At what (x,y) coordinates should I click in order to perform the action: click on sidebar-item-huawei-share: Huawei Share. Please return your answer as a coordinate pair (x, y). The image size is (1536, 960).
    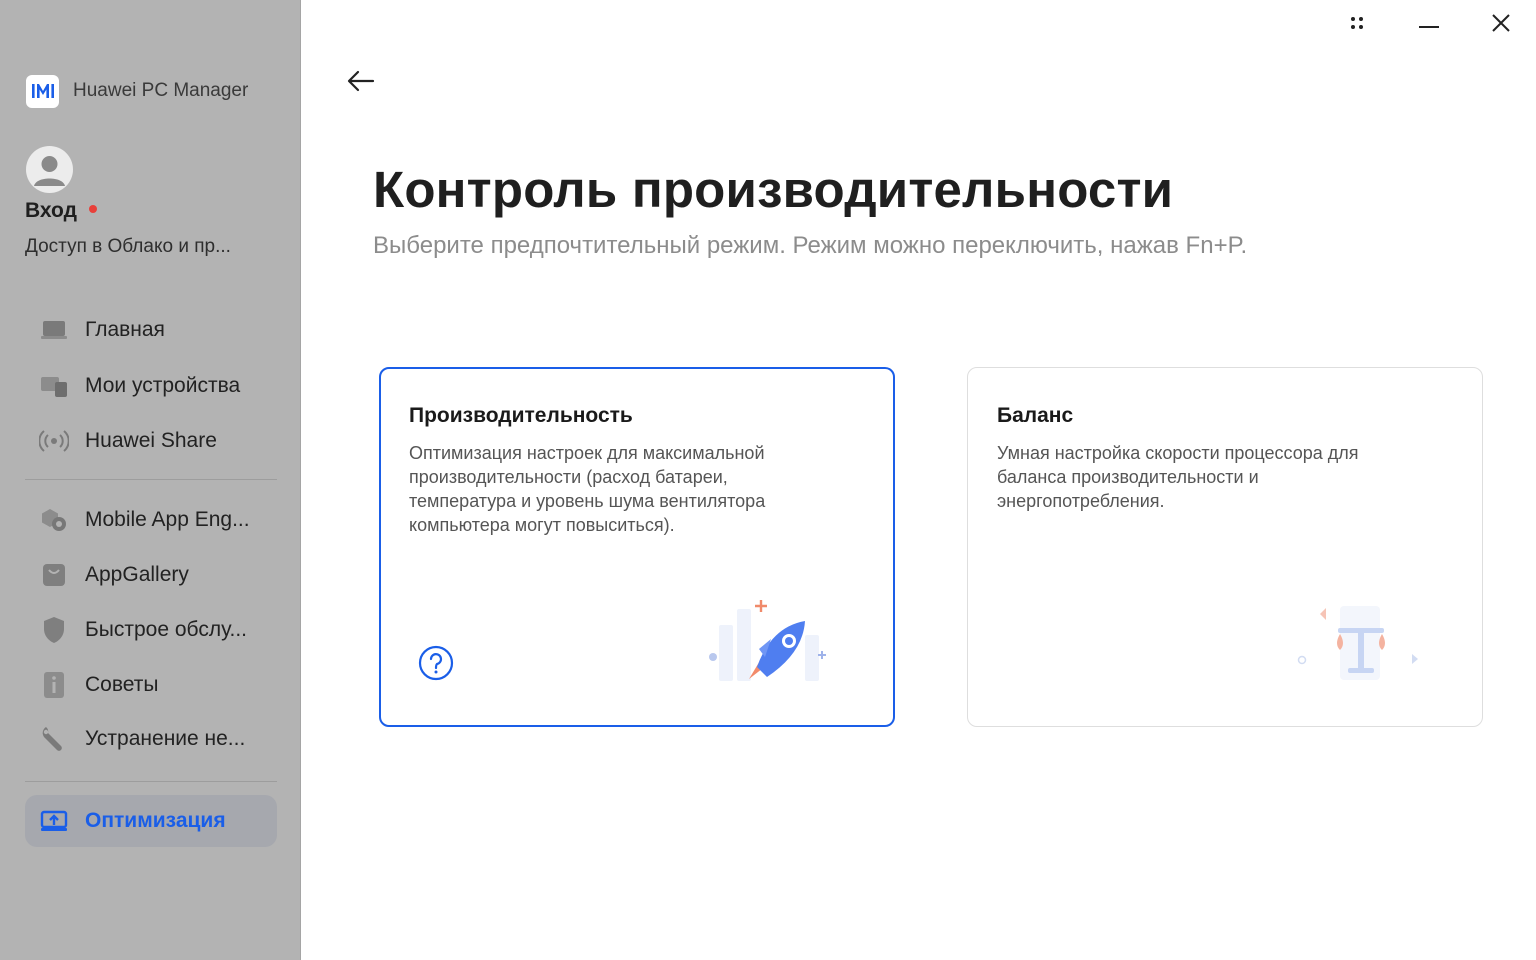
    Looking at the image, I should click on (151, 441).